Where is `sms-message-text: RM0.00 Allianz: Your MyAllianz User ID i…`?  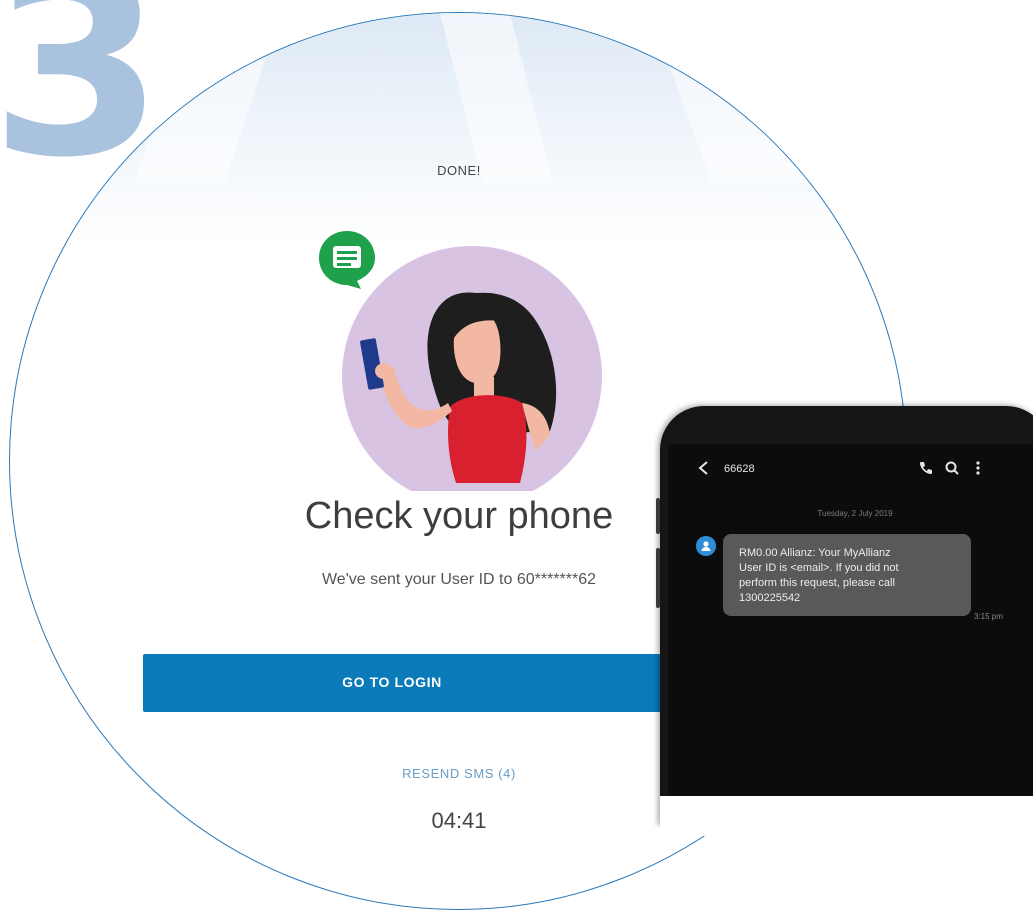 sms-message-text: RM0.00 Allianz: Your MyAllianz User ID i… is located at coordinates (819, 575).